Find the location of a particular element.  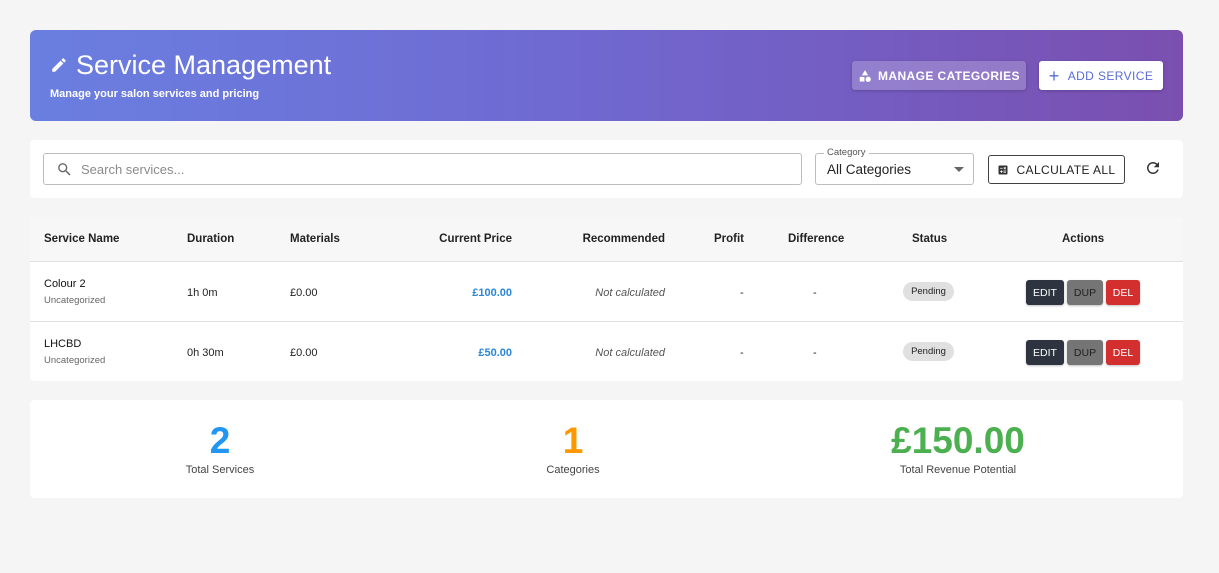

service-name: Colour 2 is located at coordinates (65, 284).